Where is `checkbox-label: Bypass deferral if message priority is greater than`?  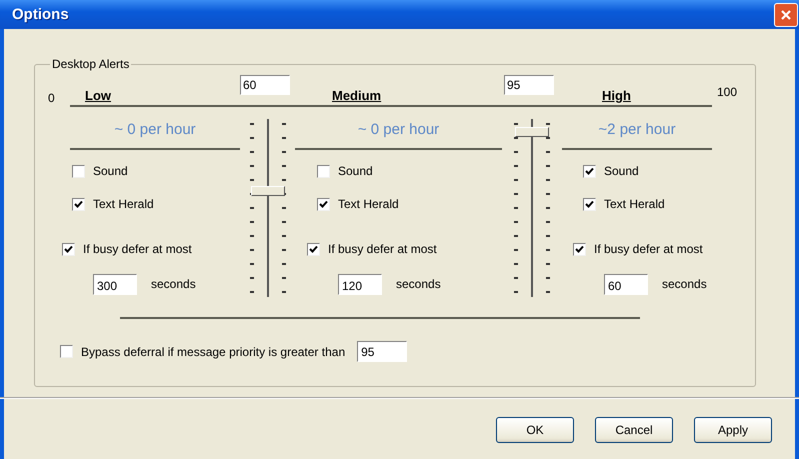
checkbox-label: Bypass deferral if message priority is greater than is located at coordinates (213, 351).